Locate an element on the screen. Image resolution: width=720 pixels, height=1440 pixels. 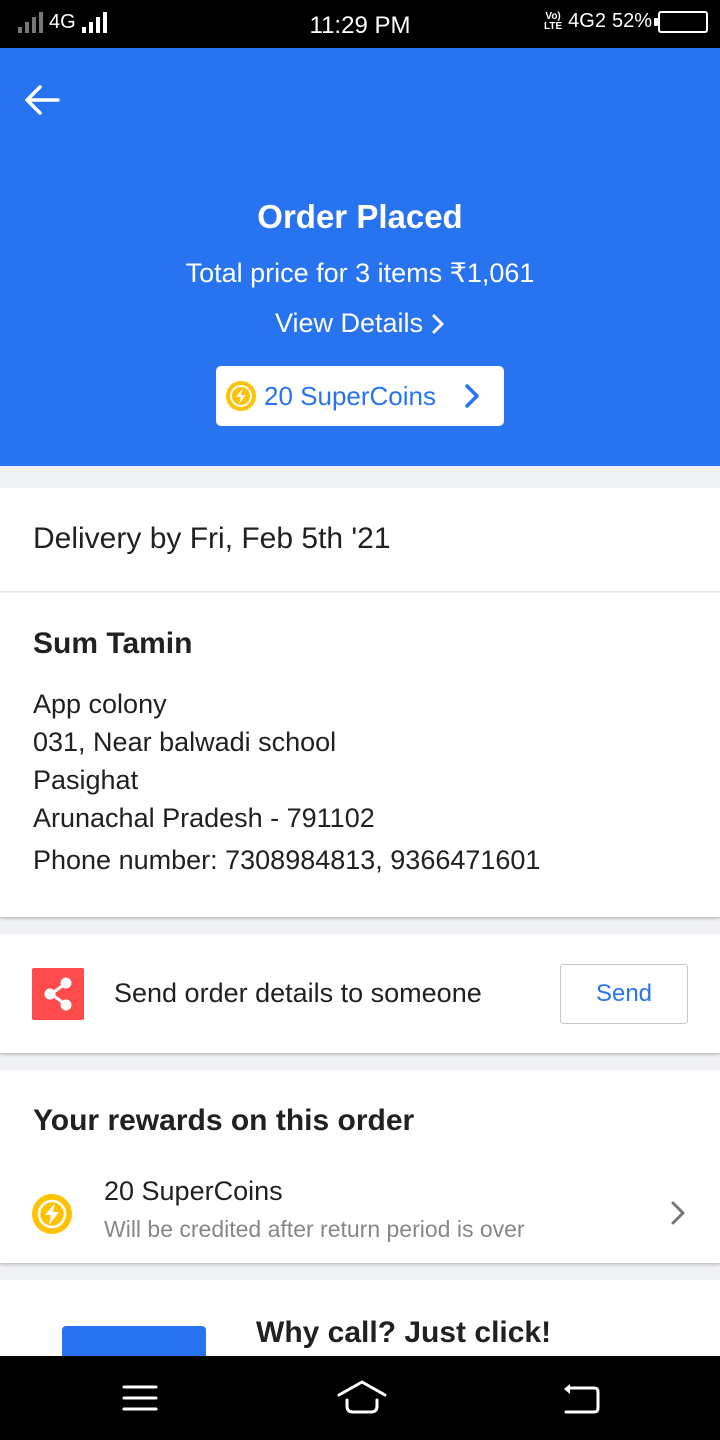
delivery-card: Delivery by Fri, Feb 5th '21 is located at coordinates (360, 540).